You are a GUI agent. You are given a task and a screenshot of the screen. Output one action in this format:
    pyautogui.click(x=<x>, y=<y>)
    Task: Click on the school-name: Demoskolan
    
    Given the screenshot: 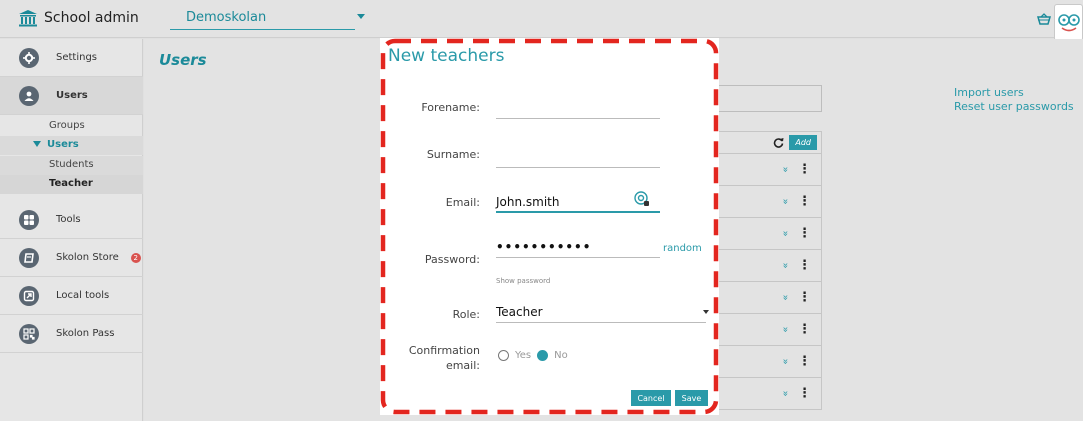 What is the action you would take?
    pyautogui.click(x=226, y=17)
    